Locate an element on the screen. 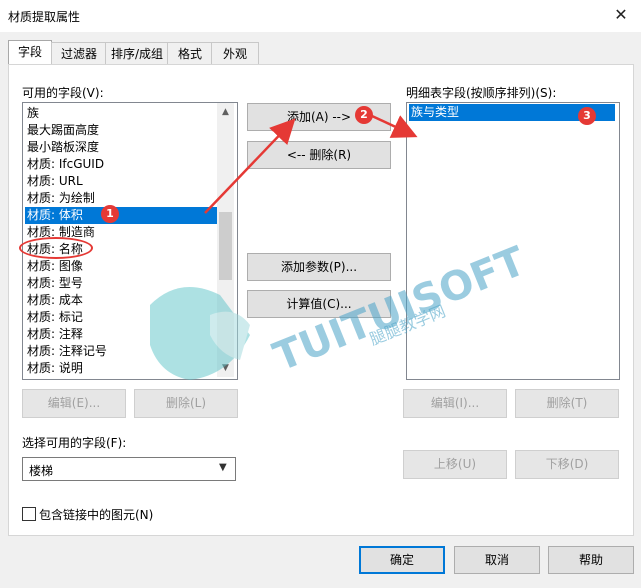 Image resolution: width=641 pixels, height=588 pixels. arrow-to-add is located at coordinates (250, 166).